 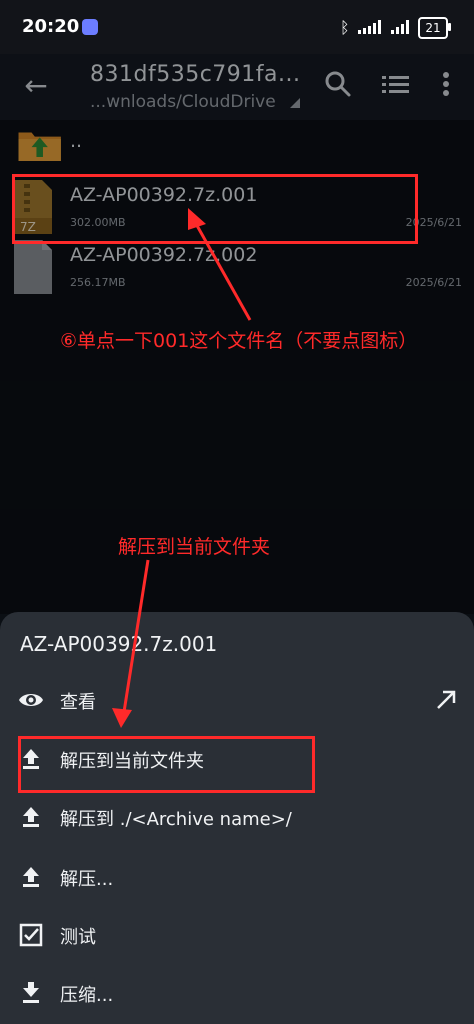 What do you see at coordinates (182, 468) in the screenshot?
I see `annotation-arrows` at bounding box center [182, 468].